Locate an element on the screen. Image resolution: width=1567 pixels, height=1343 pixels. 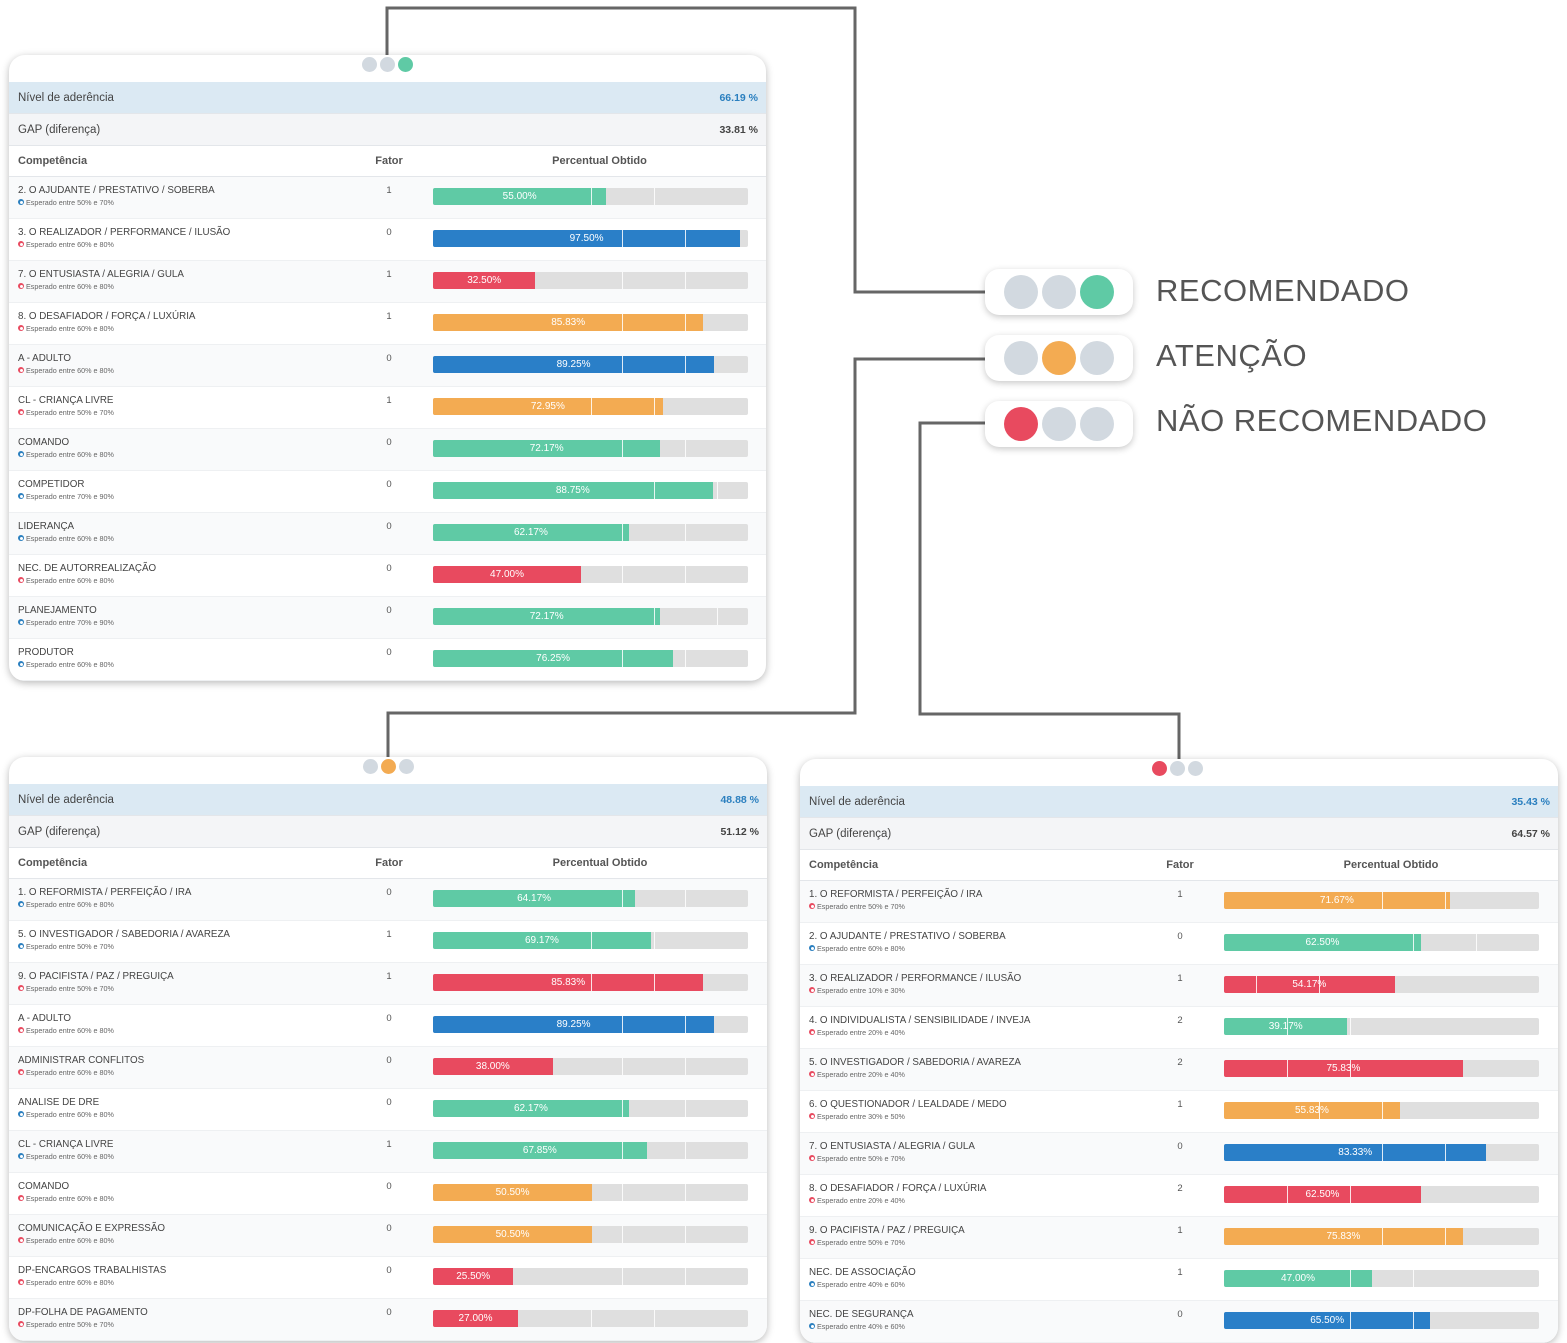
competencia-name: 9. O PACIFISTA / PAZ / PREGUIÇA is located at coordinates (887, 1230).